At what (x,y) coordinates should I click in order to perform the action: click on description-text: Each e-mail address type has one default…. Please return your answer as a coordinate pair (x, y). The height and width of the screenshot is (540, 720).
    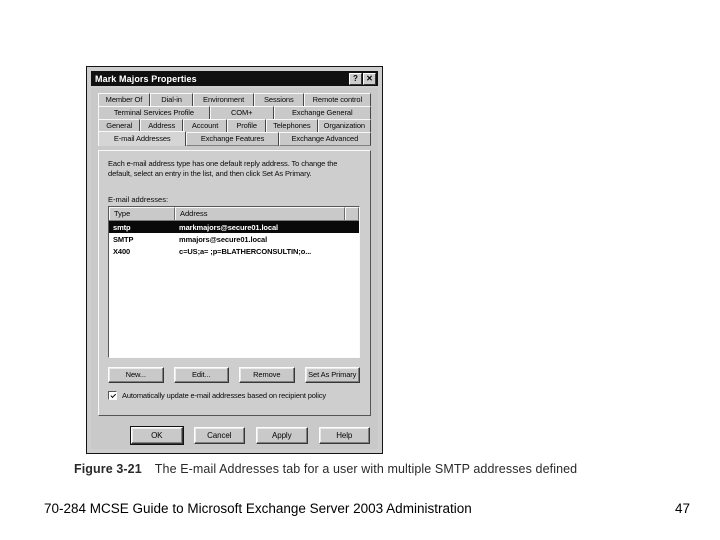
    Looking at the image, I should click on (223, 168).